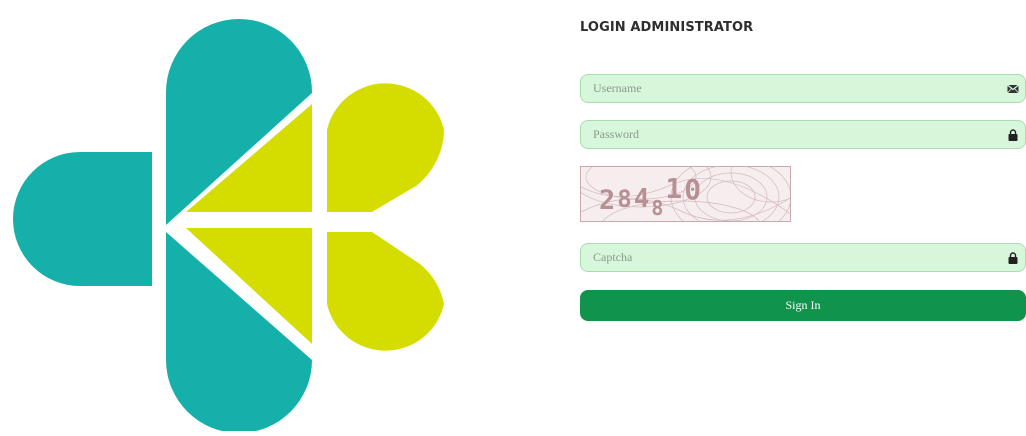 This screenshot has height=436, width=1026. I want to click on captcha-text: 284810, so click(651, 196).